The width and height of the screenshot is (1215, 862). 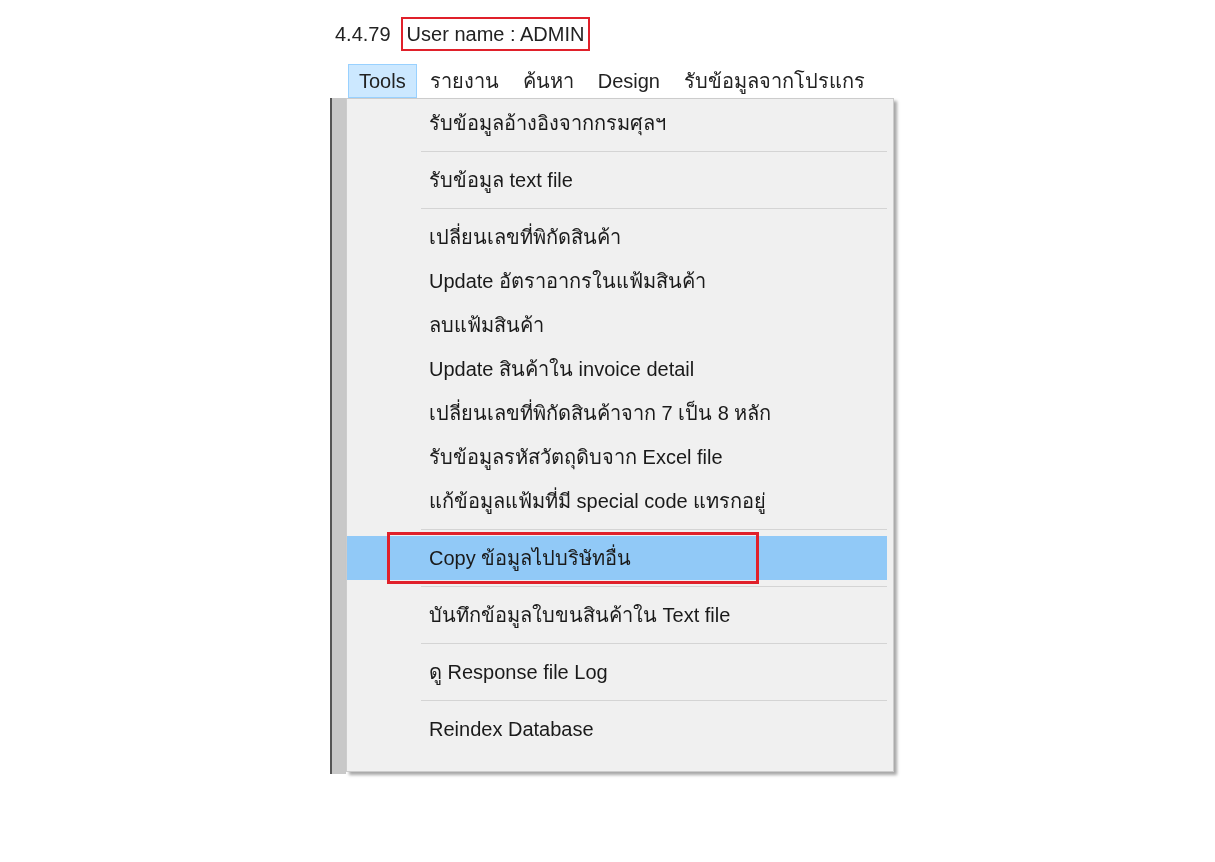 I want to click on menu-item: Update สินค้าใน invoice detail, so click(x=617, y=369).